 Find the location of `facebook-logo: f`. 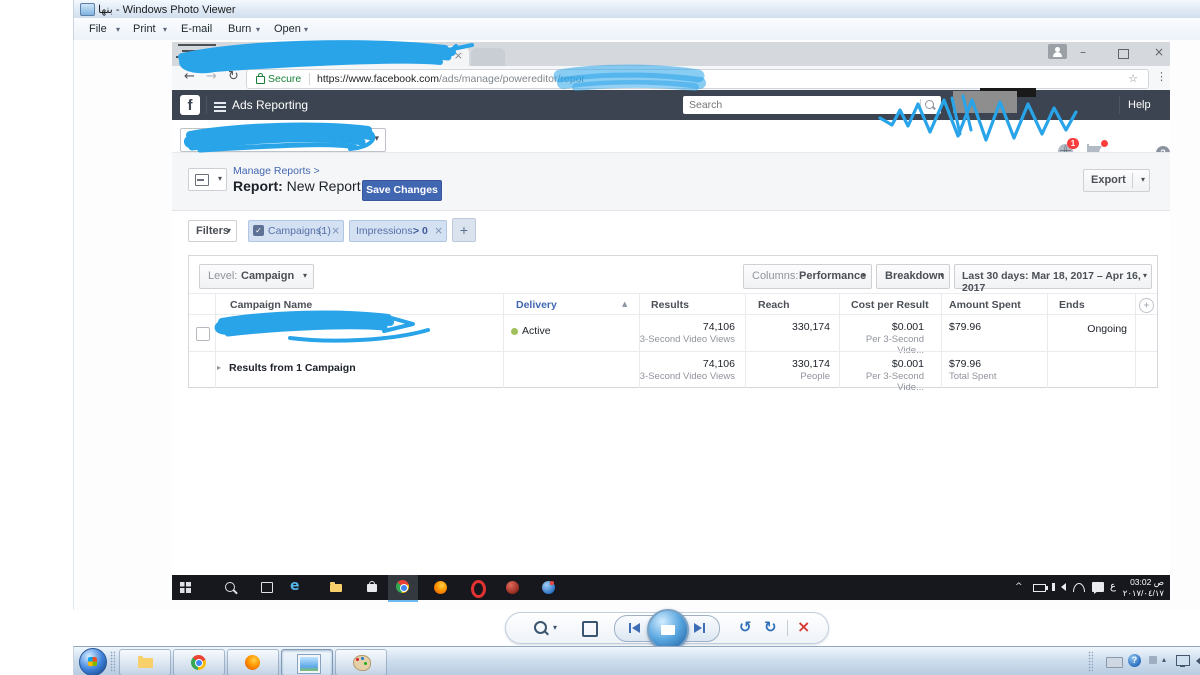

facebook-logo: f is located at coordinates (190, 105).